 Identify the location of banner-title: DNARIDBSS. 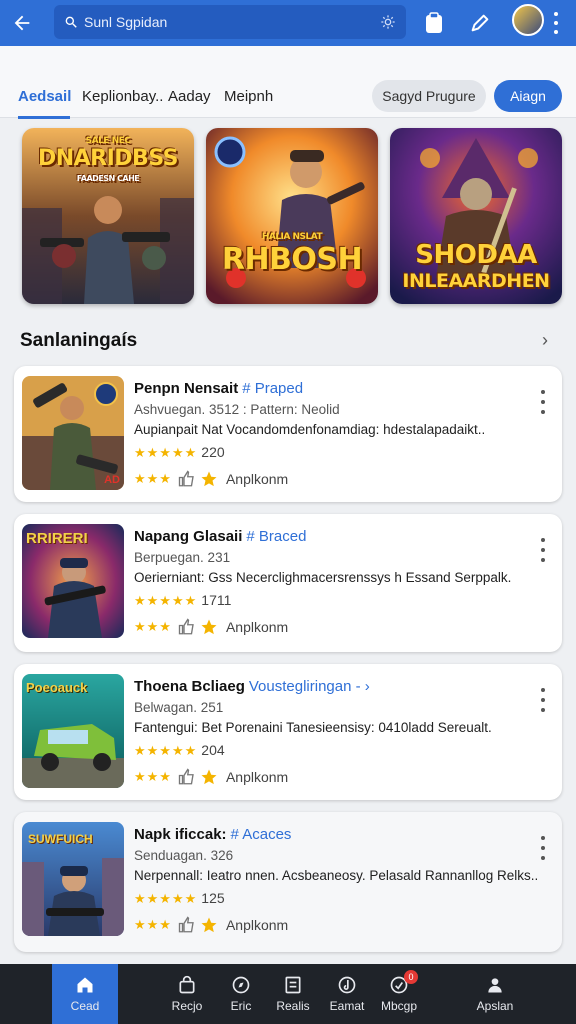
(108, 158).